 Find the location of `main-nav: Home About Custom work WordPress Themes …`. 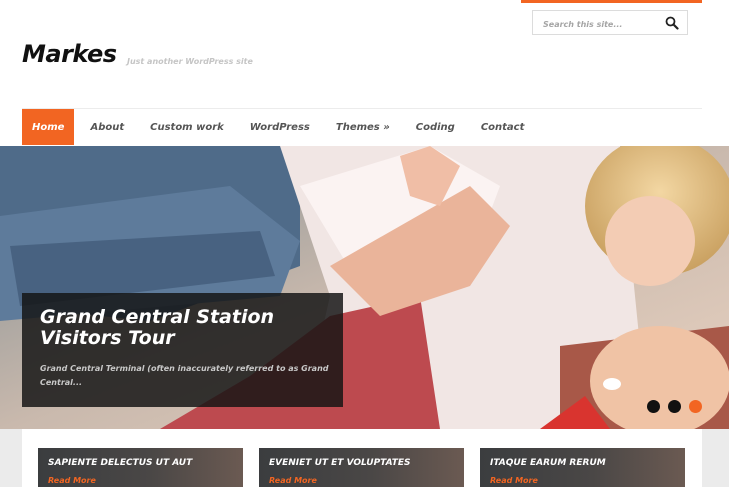

main-nav: Home About Custom work WordPress Themes … is located at coordinates (281, 127).